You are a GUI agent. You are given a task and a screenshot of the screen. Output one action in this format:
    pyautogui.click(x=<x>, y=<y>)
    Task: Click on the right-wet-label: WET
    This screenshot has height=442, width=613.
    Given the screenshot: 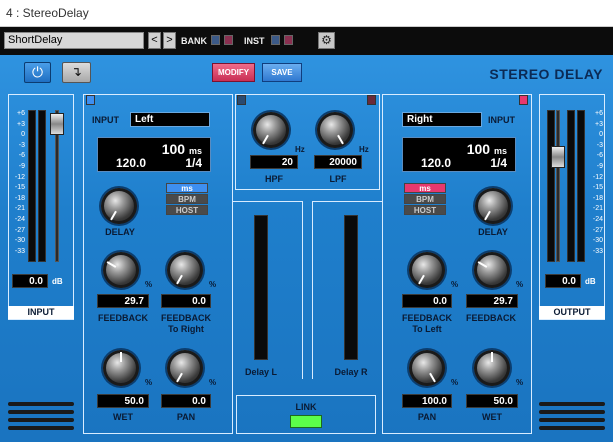 What is the action you would take?
    pyautogui.click(x=492, y=417)
    